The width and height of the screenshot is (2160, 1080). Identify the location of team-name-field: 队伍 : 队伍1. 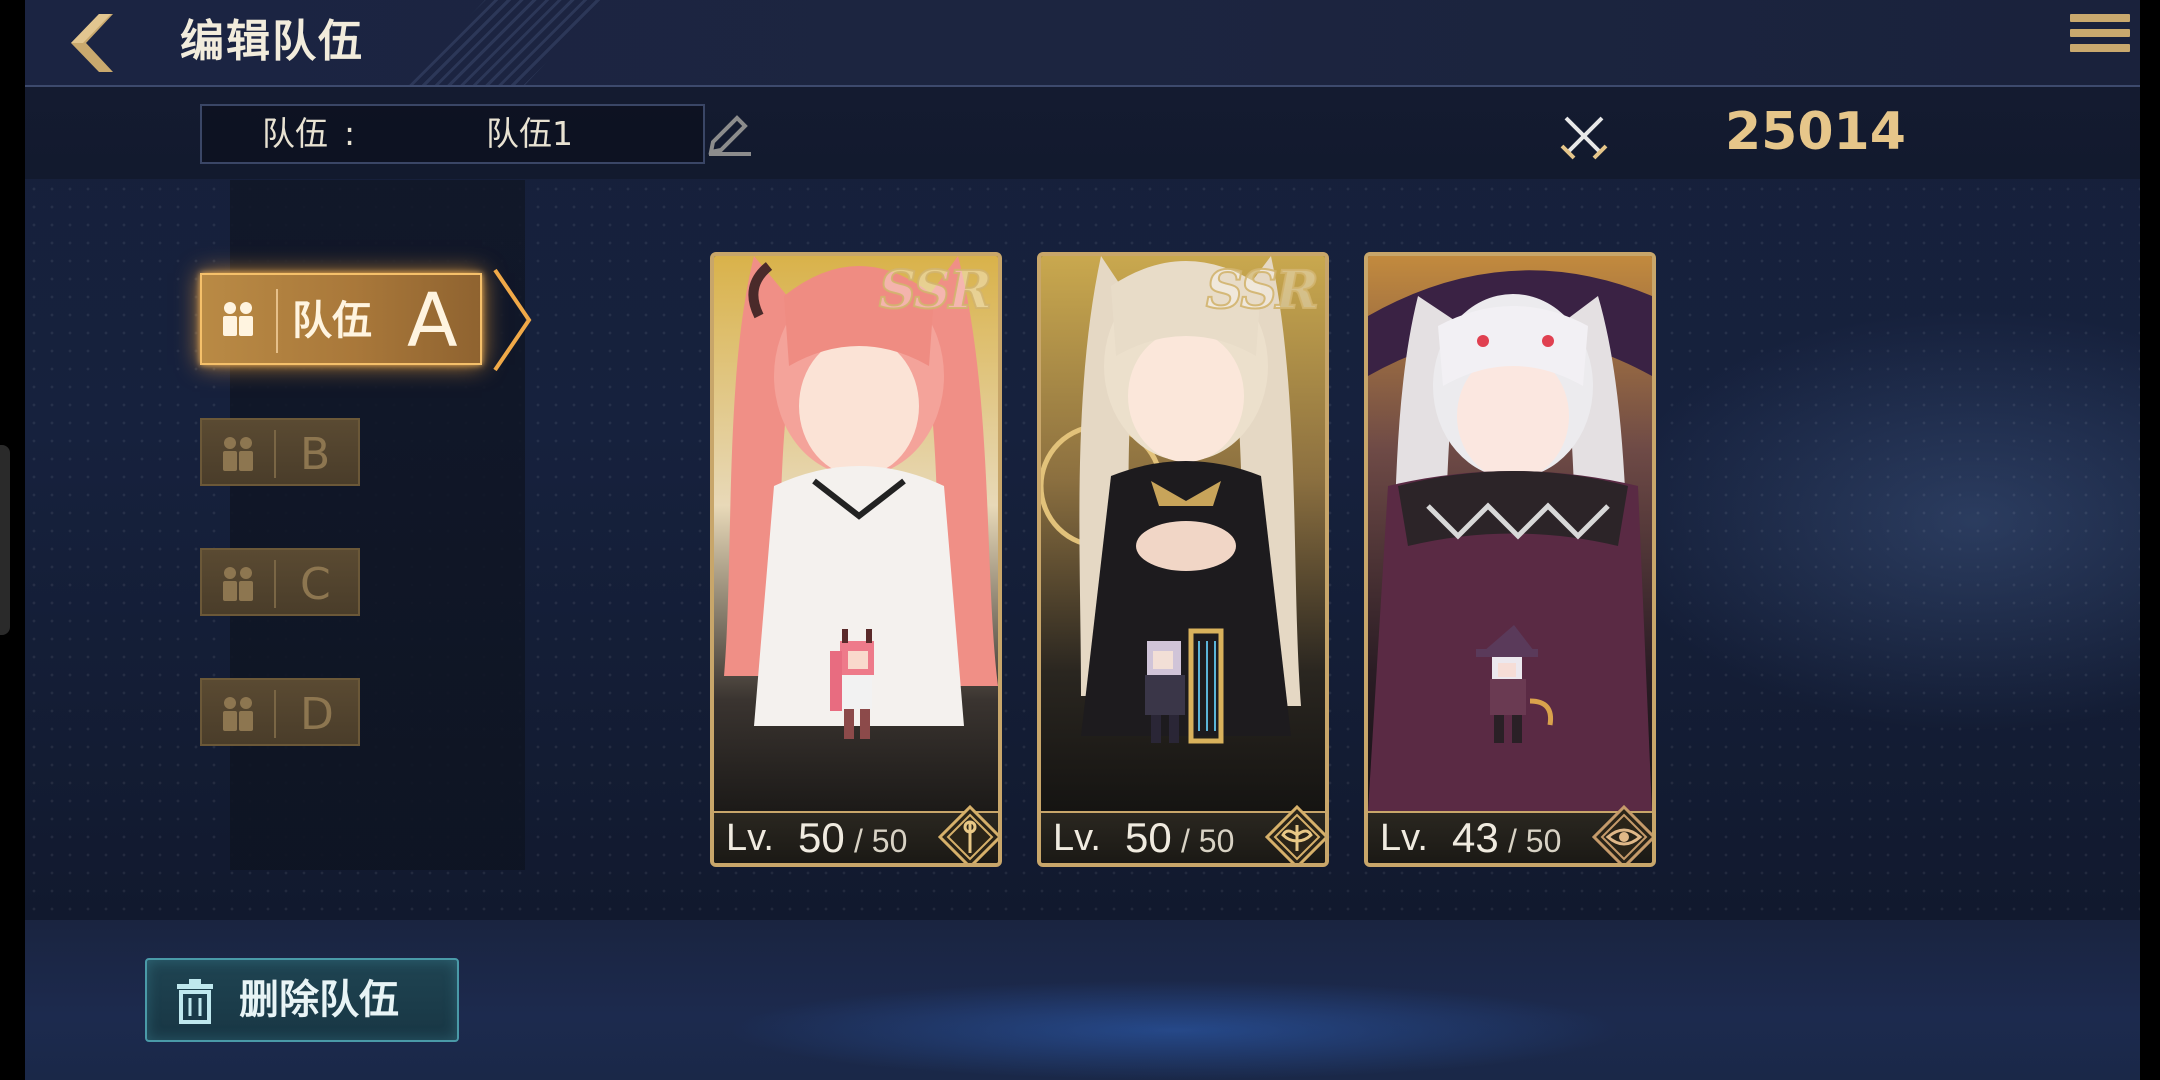
(452, 134).